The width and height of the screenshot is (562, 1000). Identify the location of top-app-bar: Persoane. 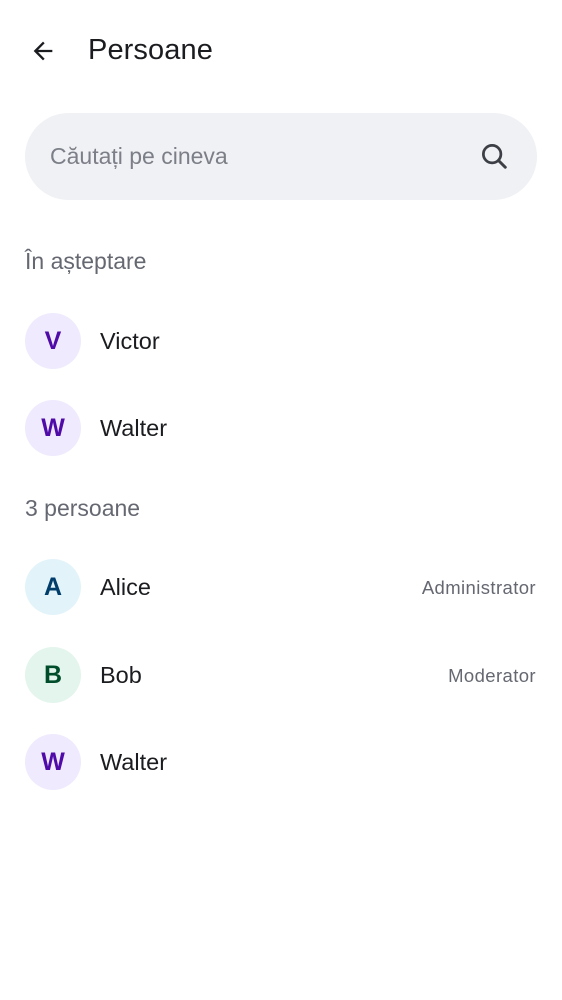
(281, 50).